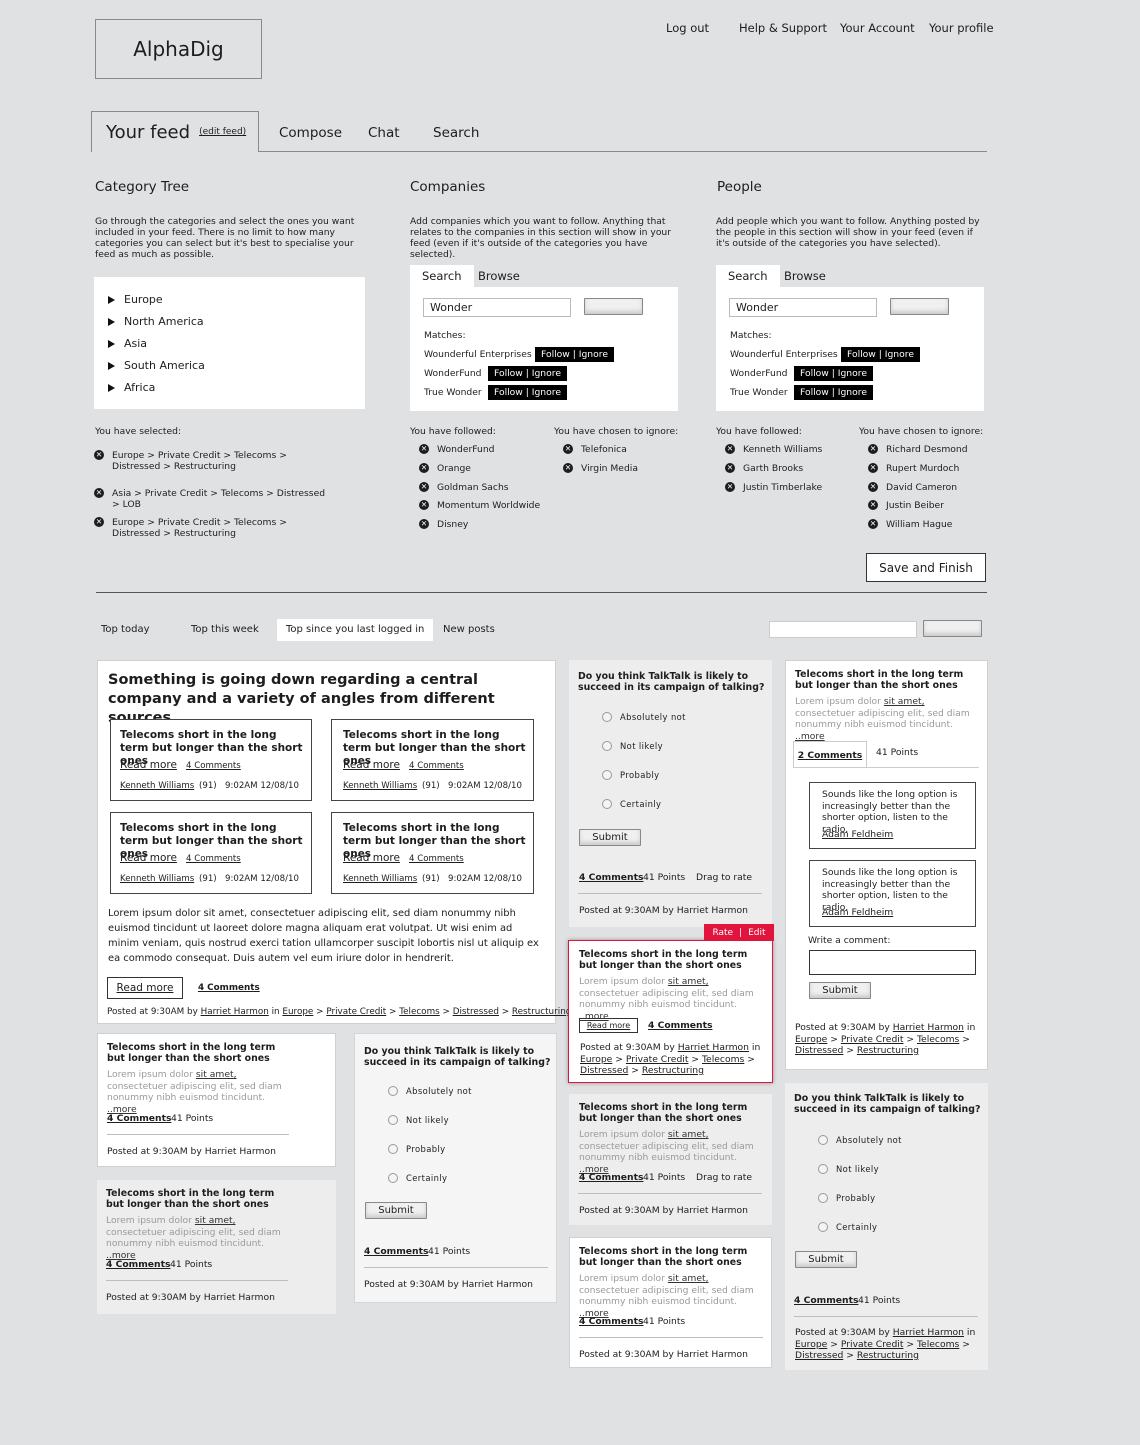 The image size is (1140, 1445). Describe the element at coordinates (355, 630) in the screenshot. I see `tab-top-since-login: Top since you last logged in` at that location.